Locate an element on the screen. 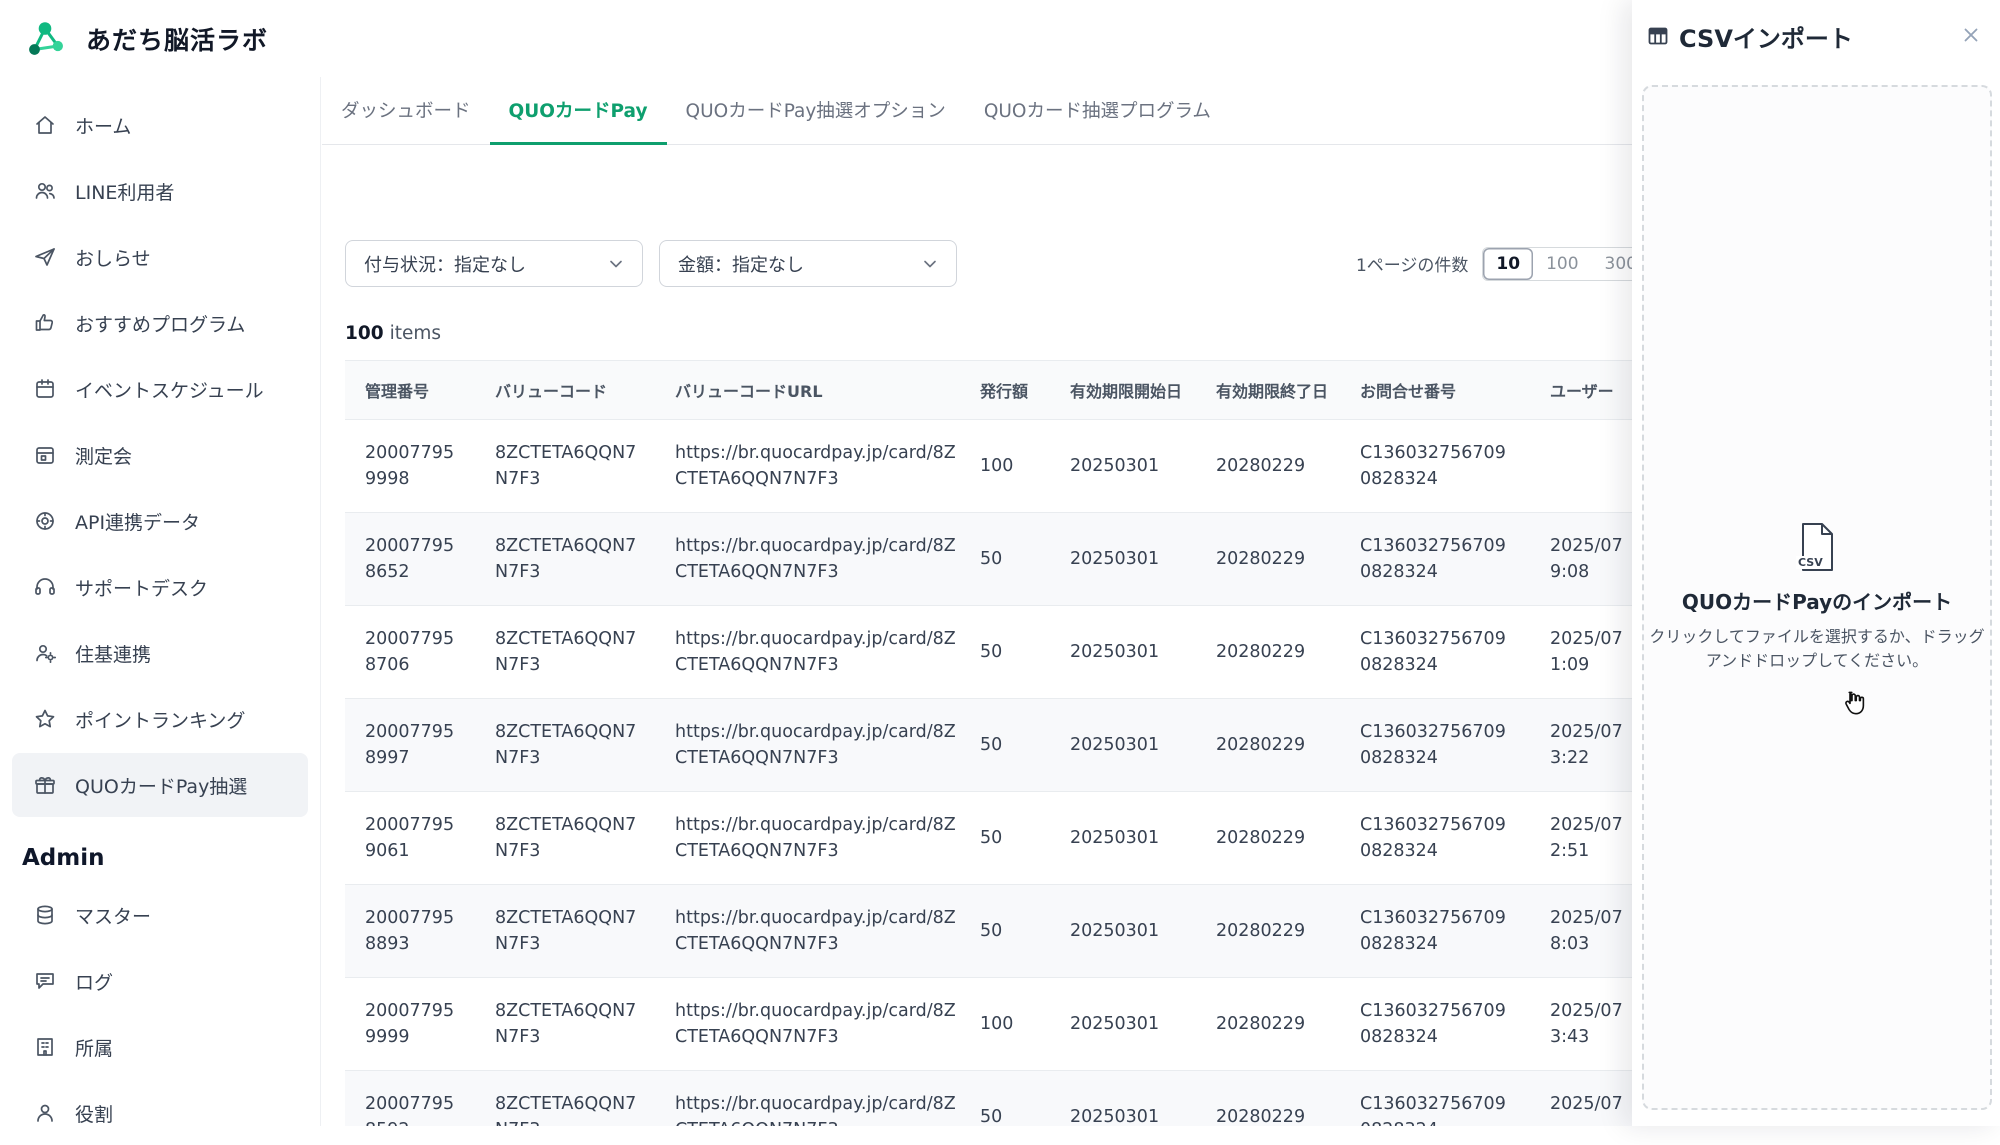 This screenshot has width=2000, height=1145. sidebar-item: ホーム is located at coordinates (160, 125).